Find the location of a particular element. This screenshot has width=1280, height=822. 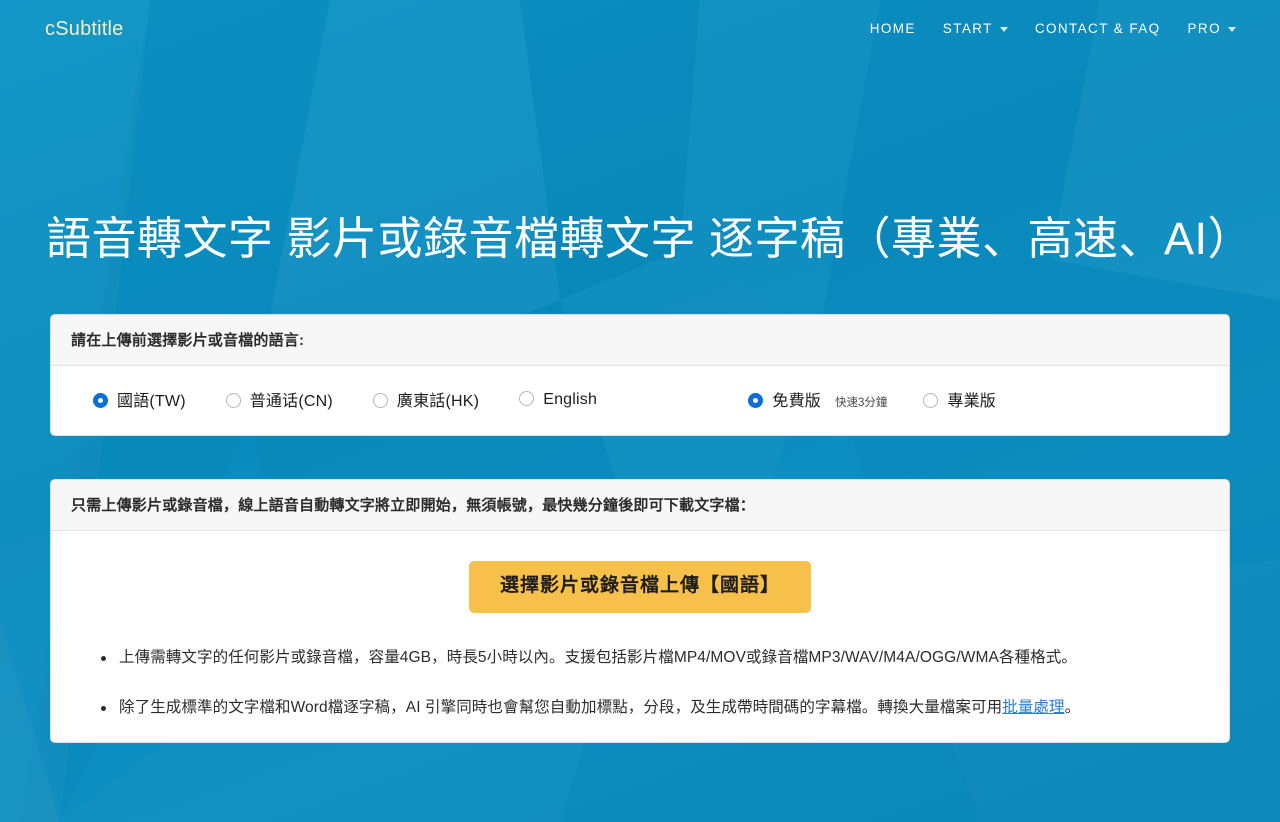

language-radio-group: 國語(TW) 普通话(CN) 廣東話(HK) English is located at coordinates (345, 399).